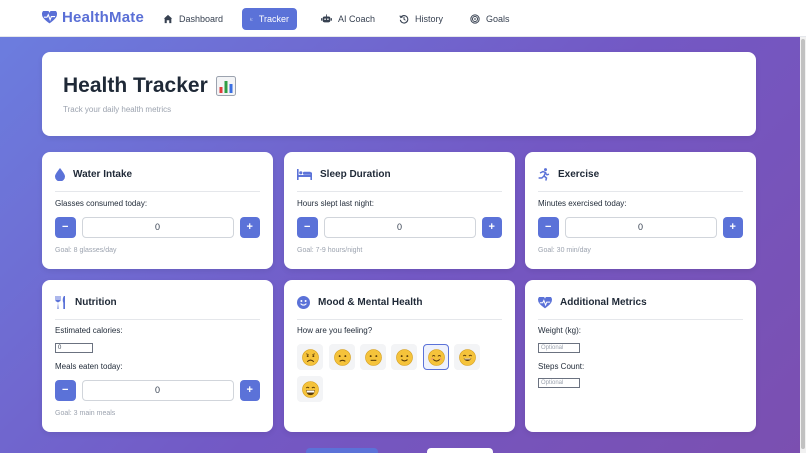 The height and width of the screenshot is (453, 806). What do you see at coordinates (548, 227) in the screenshot?
I see `exercise-decrement-button: −` at bounding box center [548, 227].